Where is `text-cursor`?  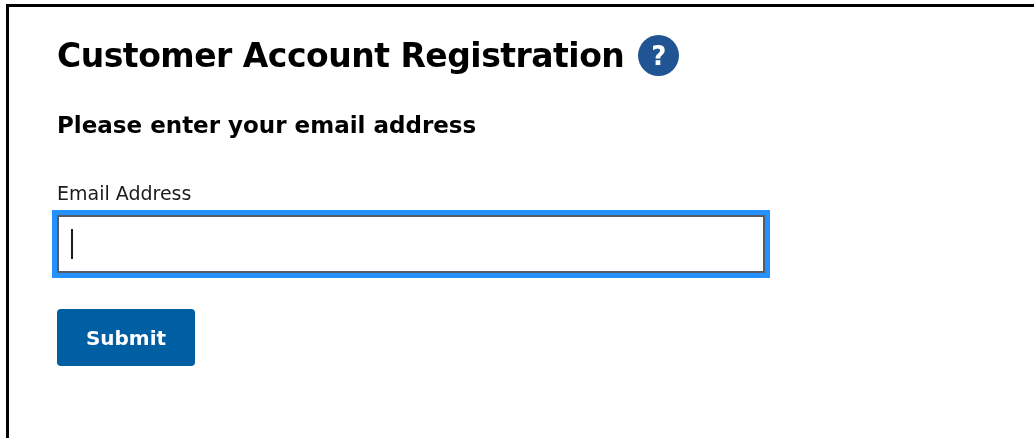
text-cursor is located at coordinates (72, 244).